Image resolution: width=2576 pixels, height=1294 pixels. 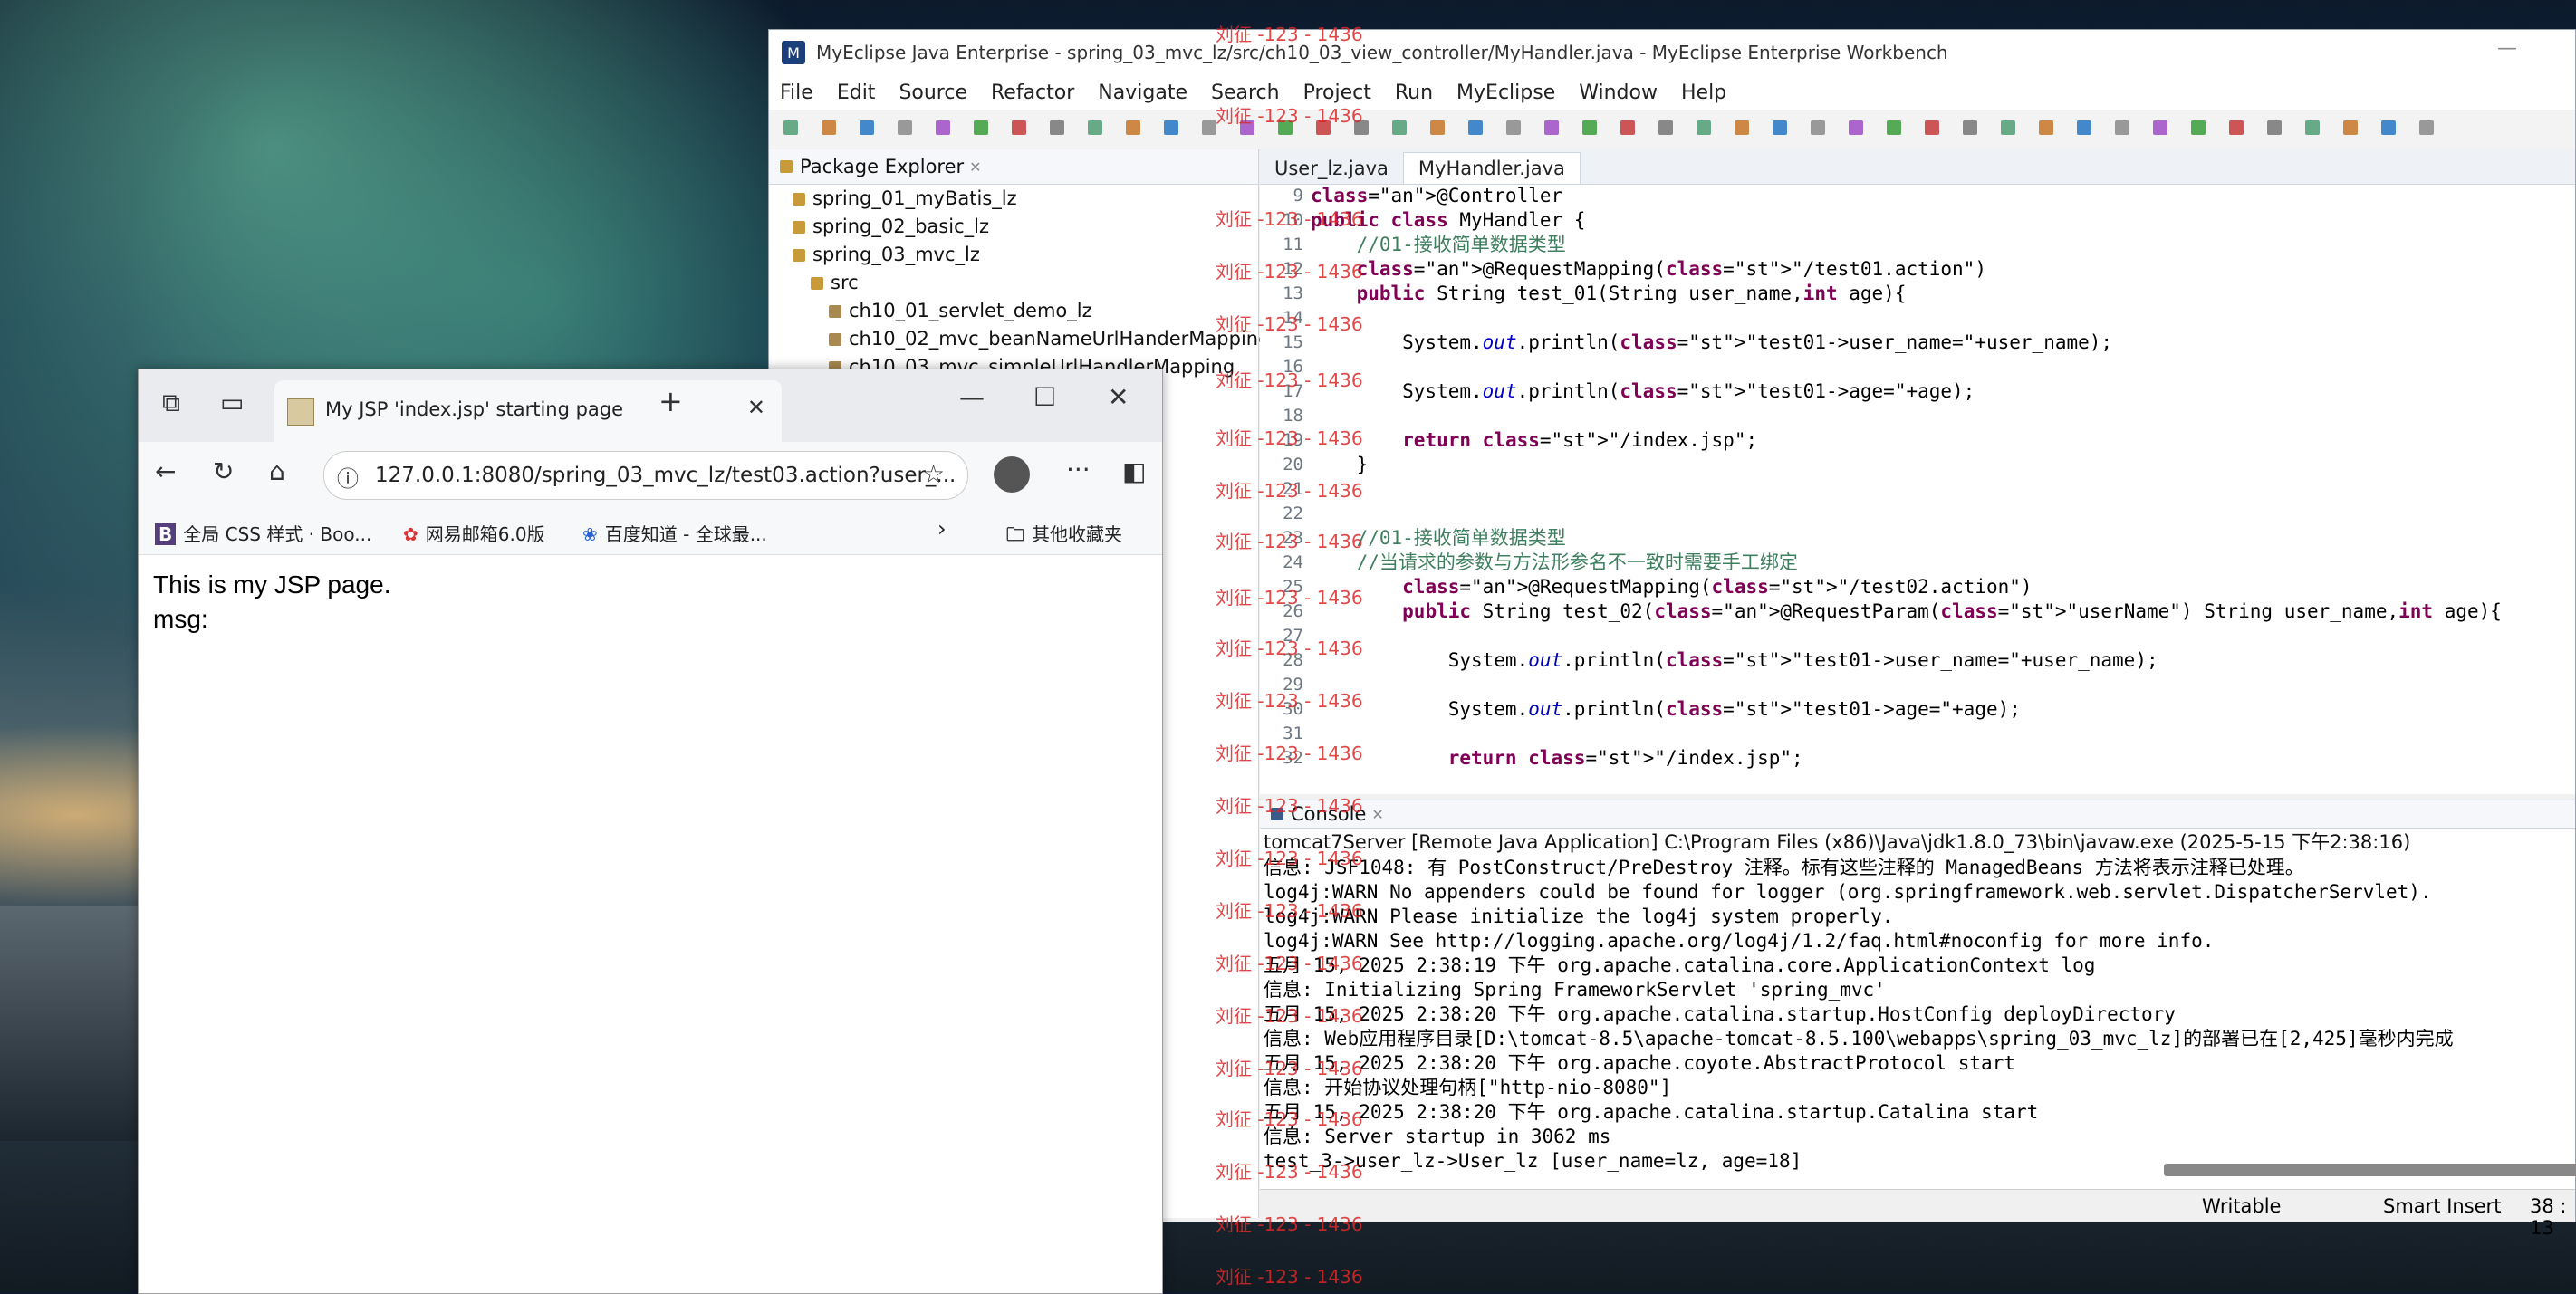 I want to click on menu-item: Project, so click(x=1337, y=92).